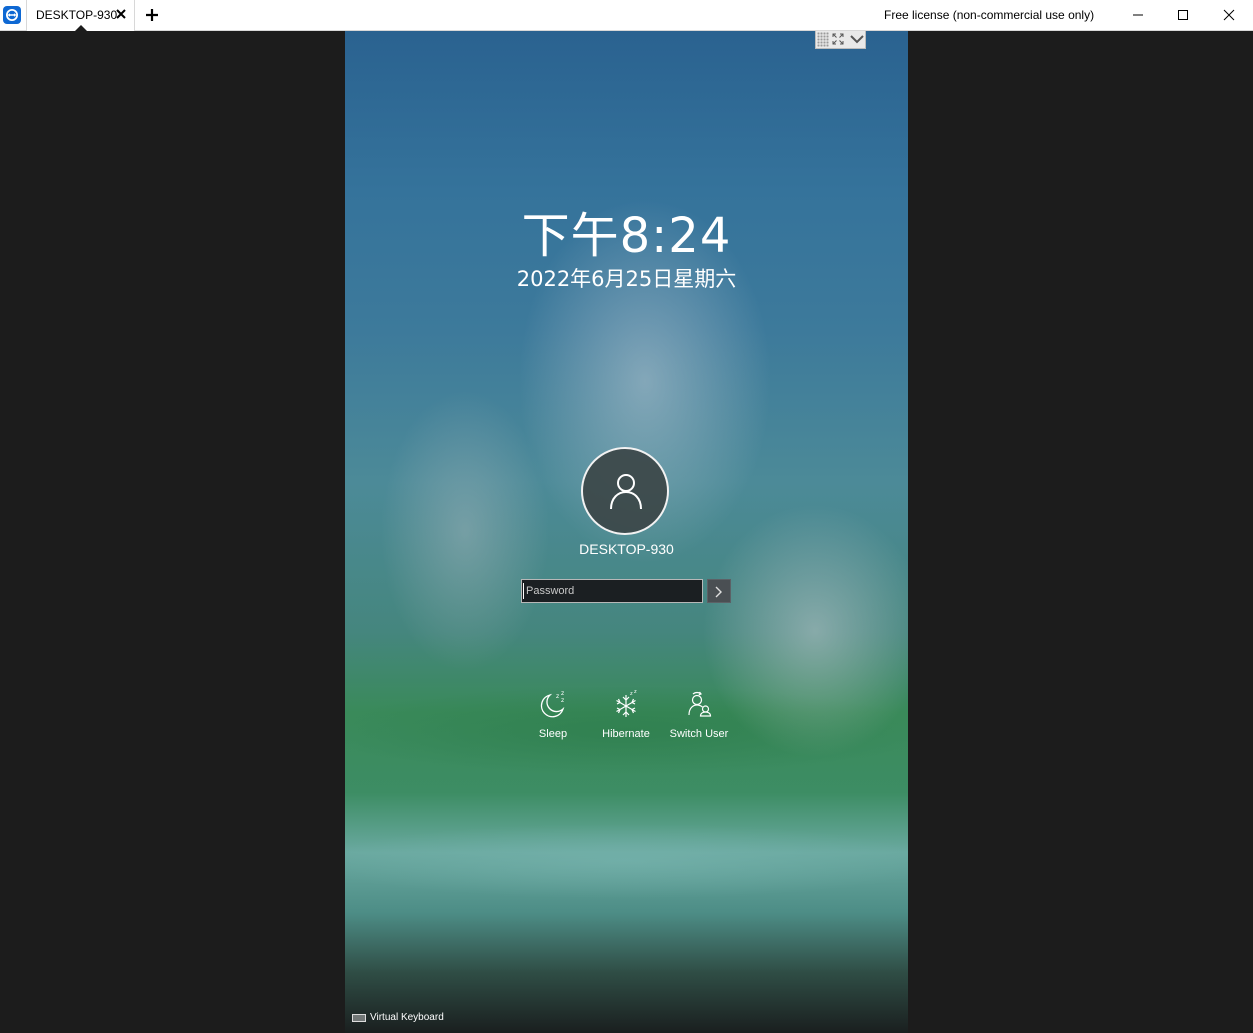 This screenshot has width=1253, height=1033. I want to click on user-avatar, so click(625, 491).